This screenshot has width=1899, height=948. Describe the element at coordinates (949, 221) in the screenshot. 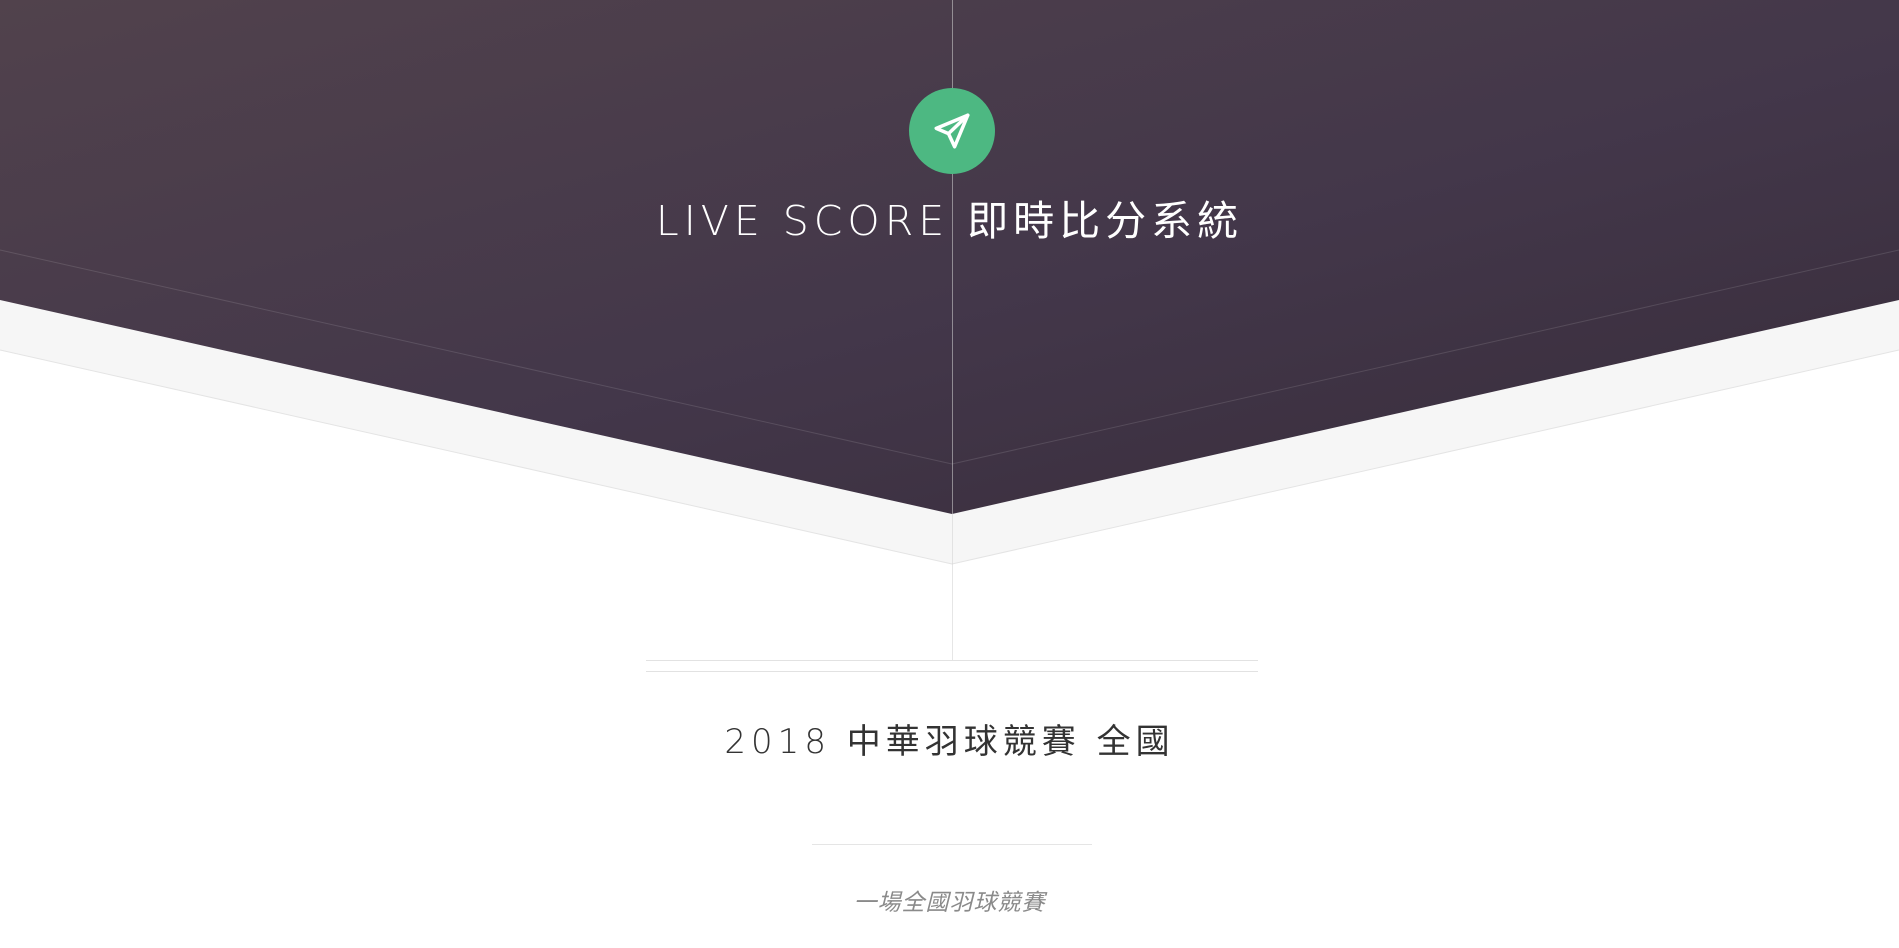

I see `site-title: LIVE SCORE 即時比分系統` at that location.